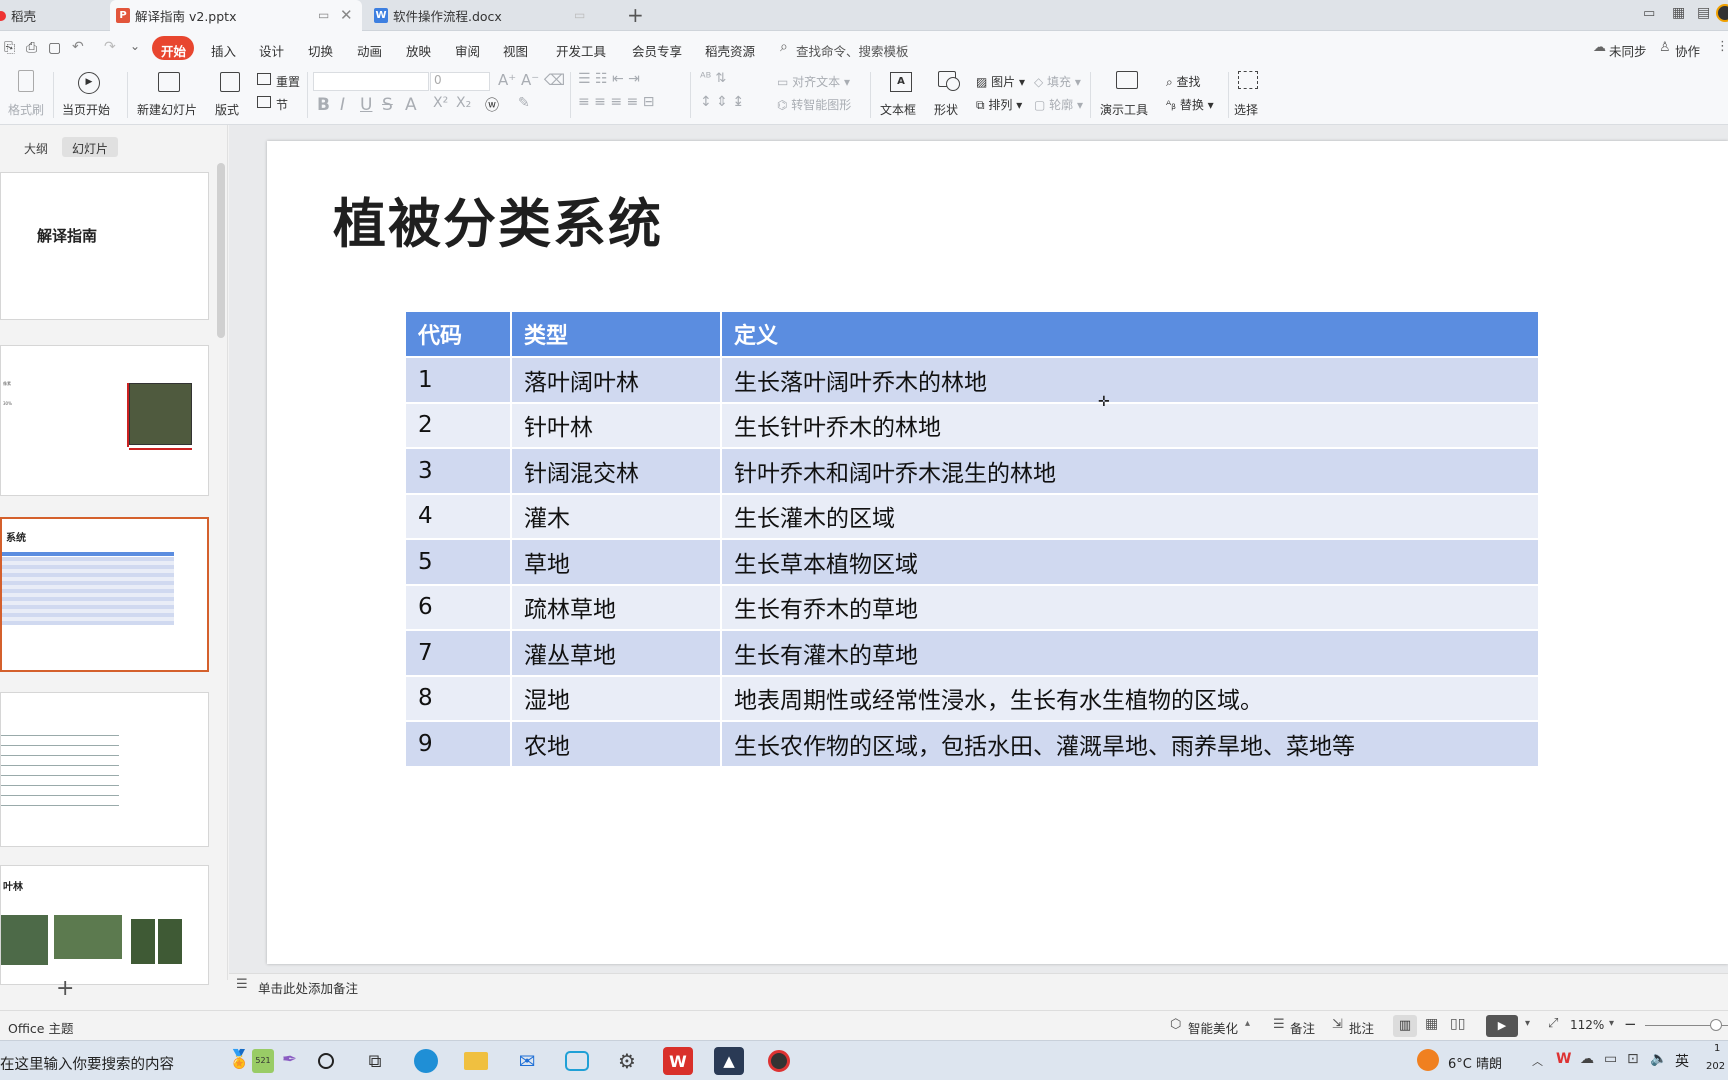 The width and height of the screenshot is (1728, 1080). I want to click on ime-indicator: 英, so click(1682, 1061).